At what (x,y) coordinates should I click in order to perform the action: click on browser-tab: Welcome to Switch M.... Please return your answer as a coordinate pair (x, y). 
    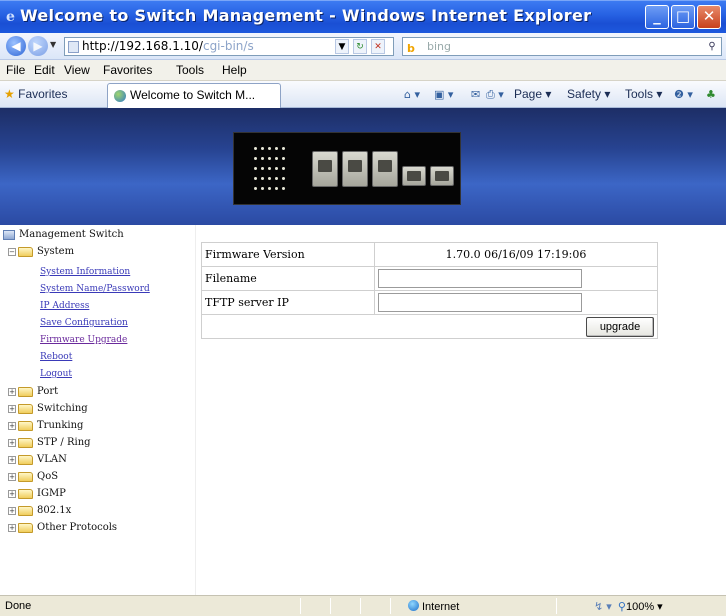
    Looking at the image, I should click on (194, 95).